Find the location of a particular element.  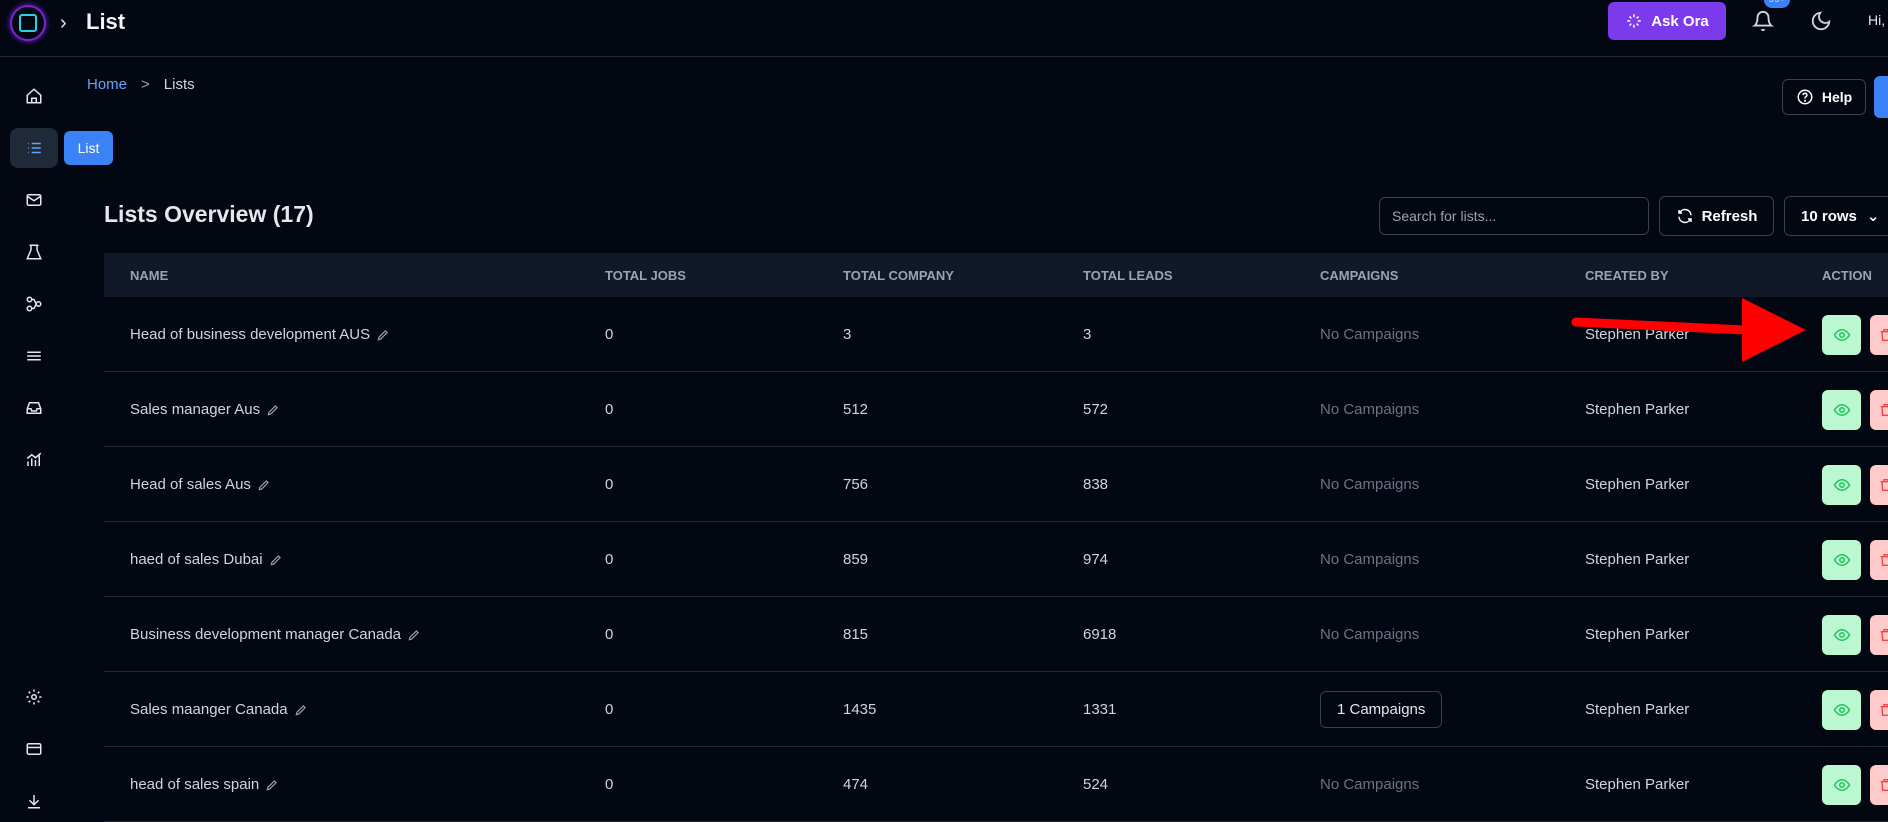

list-name: Head of business development AUS is located at coordinates (250, 334).